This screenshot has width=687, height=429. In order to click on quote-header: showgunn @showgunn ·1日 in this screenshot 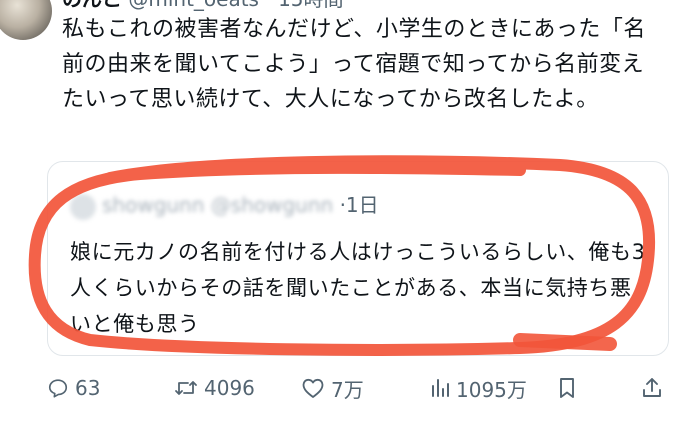, I will do `click(224, 206)`.